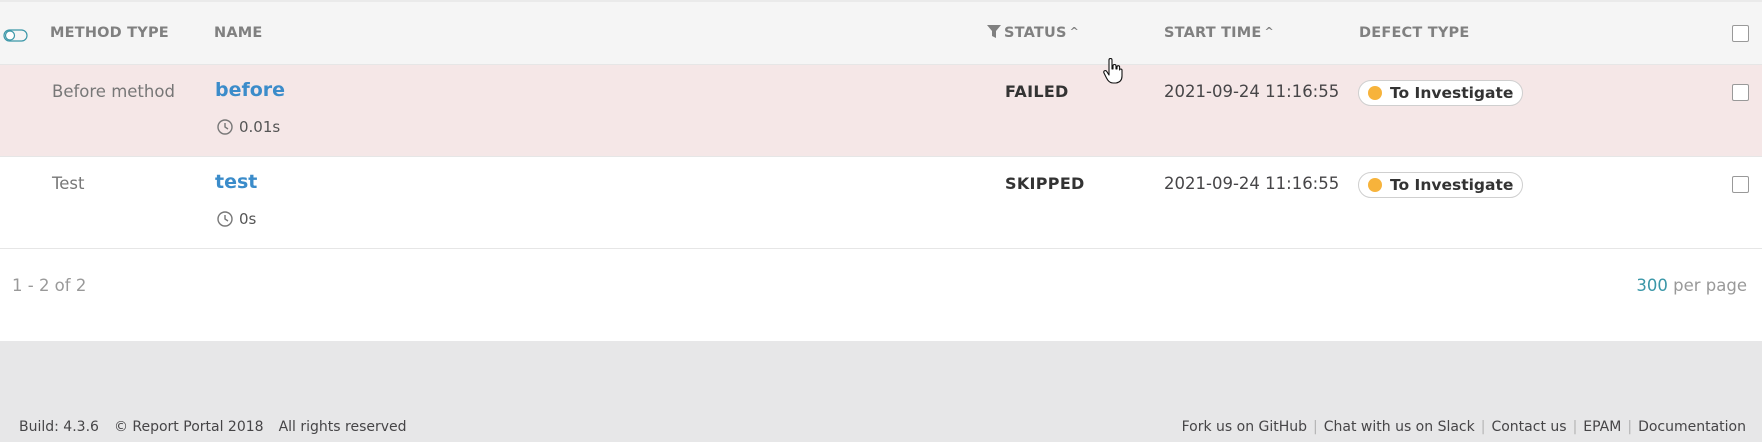 This screenshot has width=1762, height=442. What do you see at coordinates (1244, 427) in the screenshot?
I see `footer-link-github: Fork us on GitHub` at bounding box center [1244, 427].